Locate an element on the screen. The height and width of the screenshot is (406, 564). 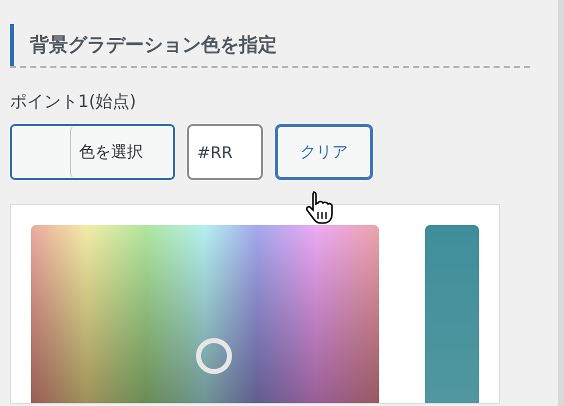
picker-handle is located at coordinates (214, 356).